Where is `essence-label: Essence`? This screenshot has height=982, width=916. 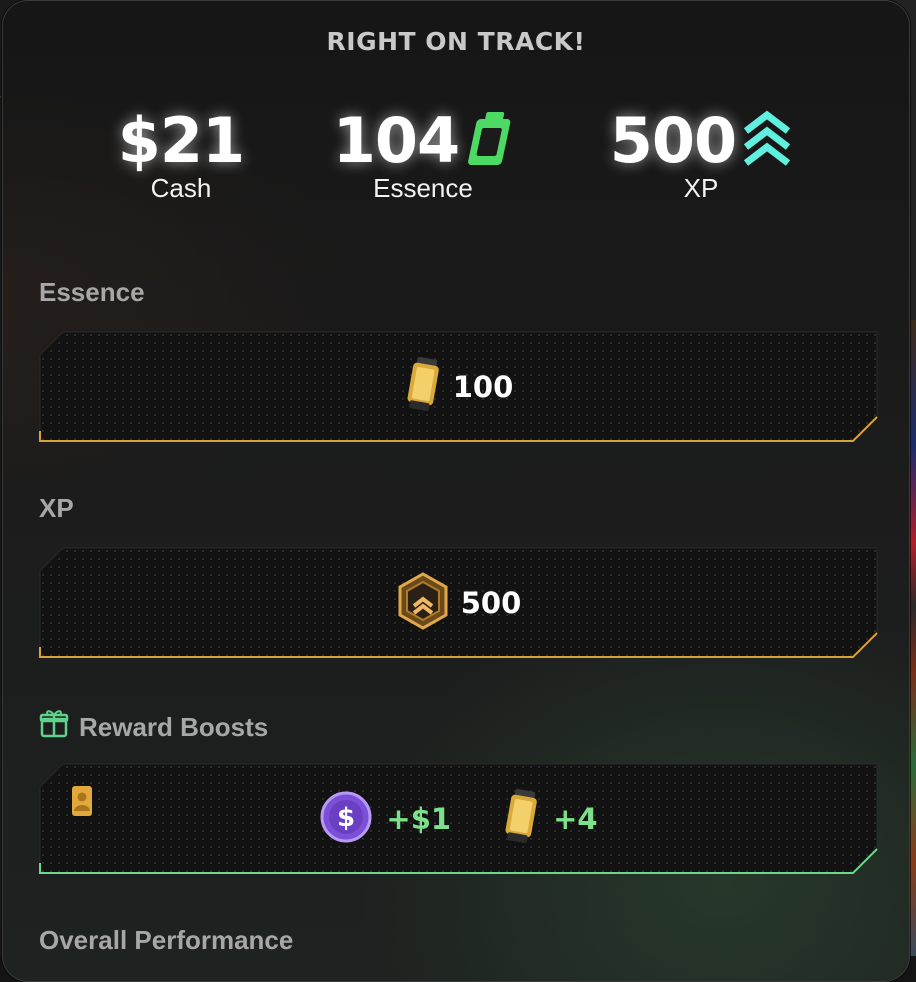 essence-label: Essence is located at coordinates (423, 188).